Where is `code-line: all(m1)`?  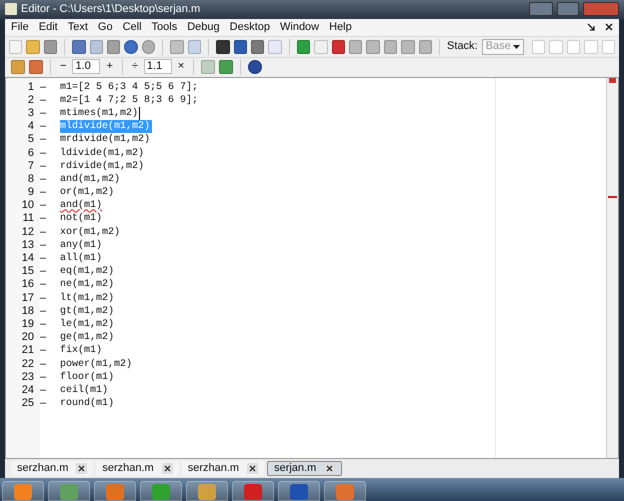
code-line: all(m1) is located at coordinates (82, 259).